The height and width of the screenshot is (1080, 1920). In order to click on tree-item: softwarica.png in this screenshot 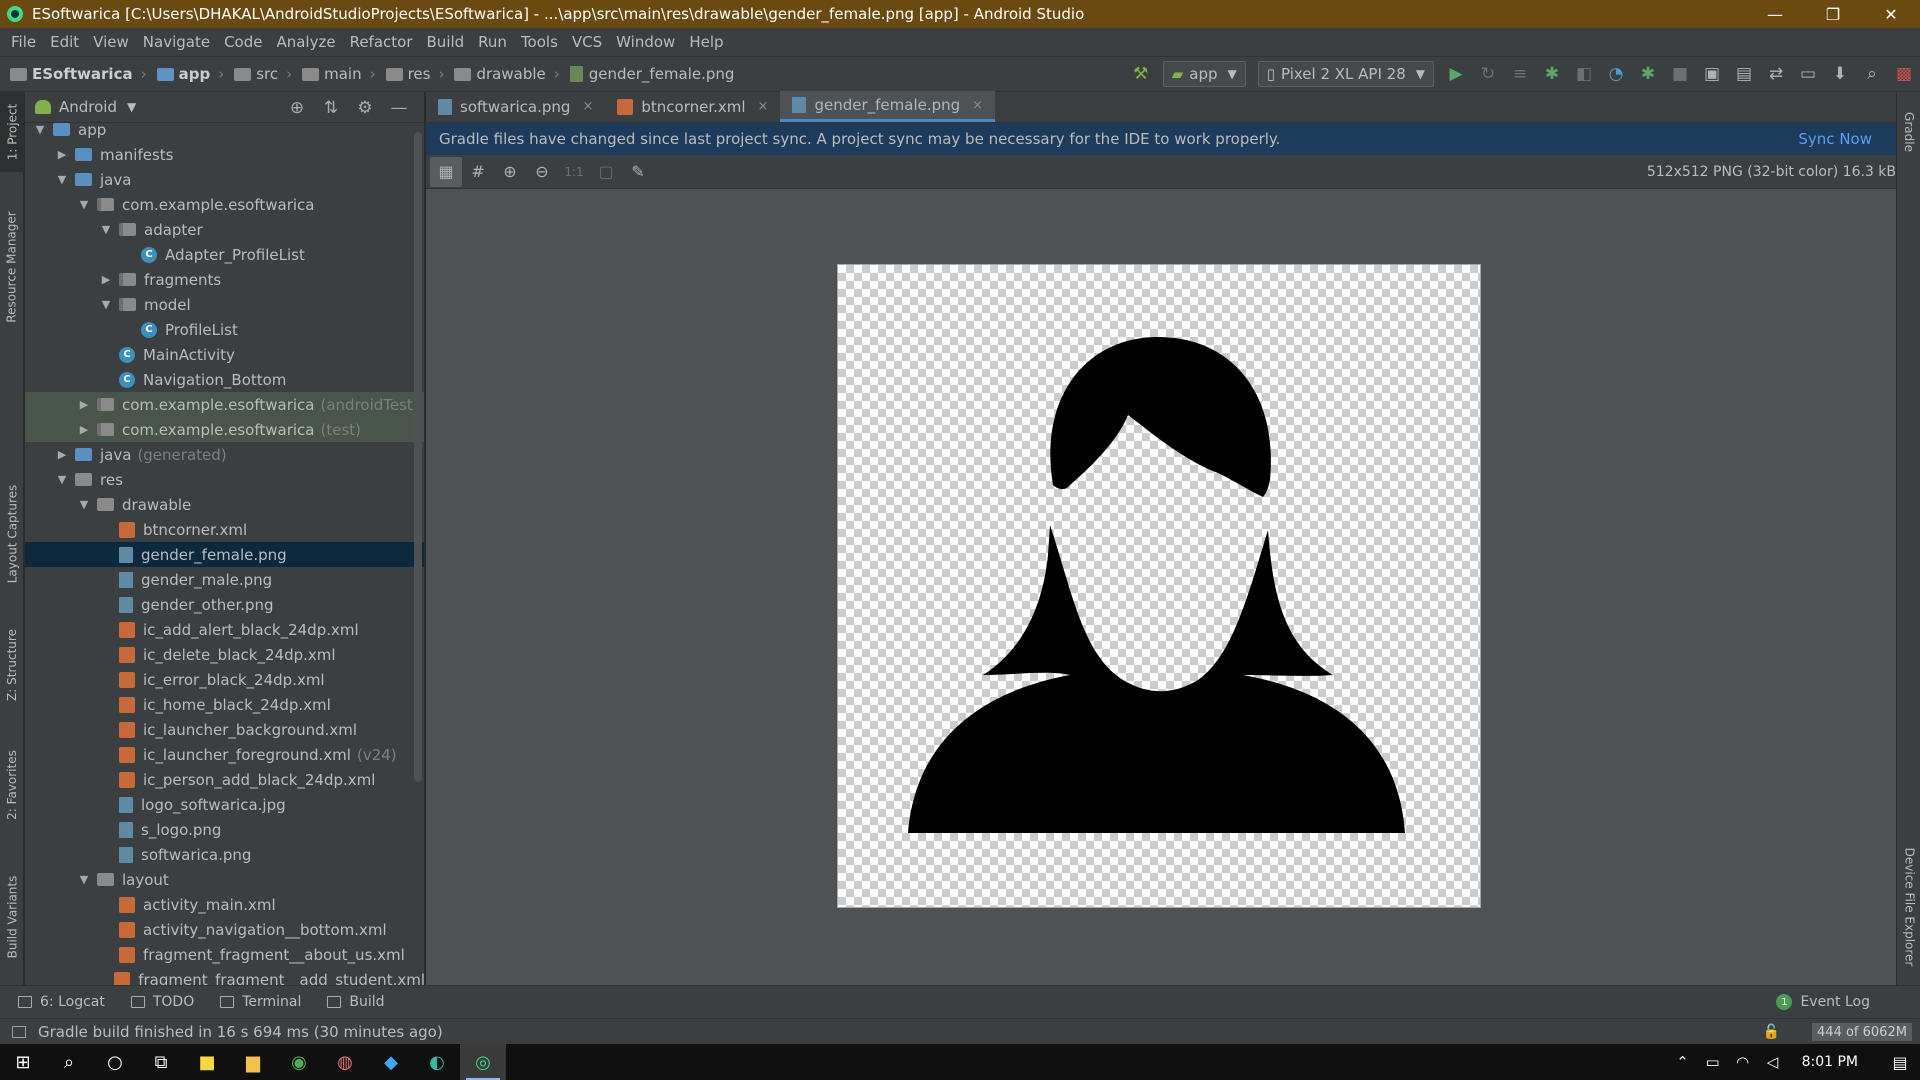, I will do `click(224, 854)`.